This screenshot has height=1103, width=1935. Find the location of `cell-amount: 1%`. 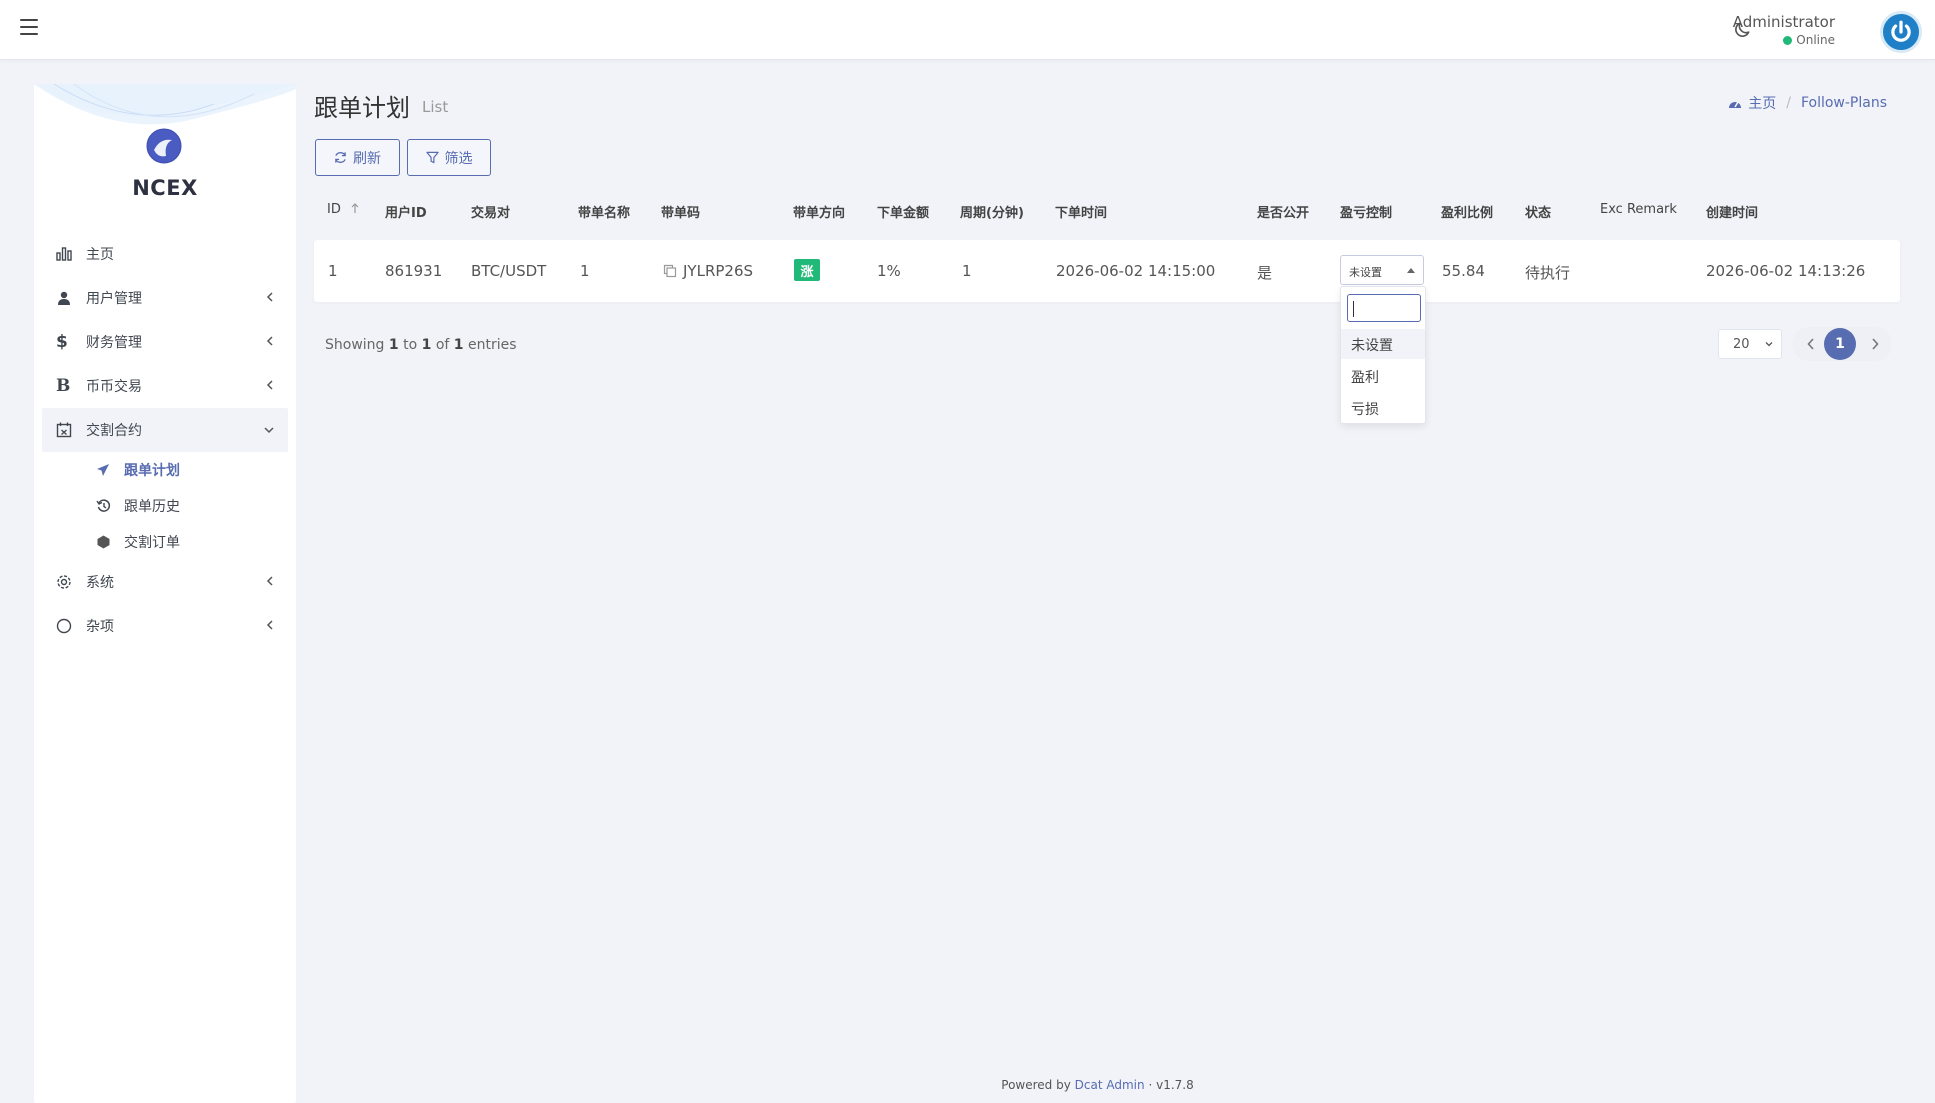

cell-amount: 1% is located at coordinates (889, 271).